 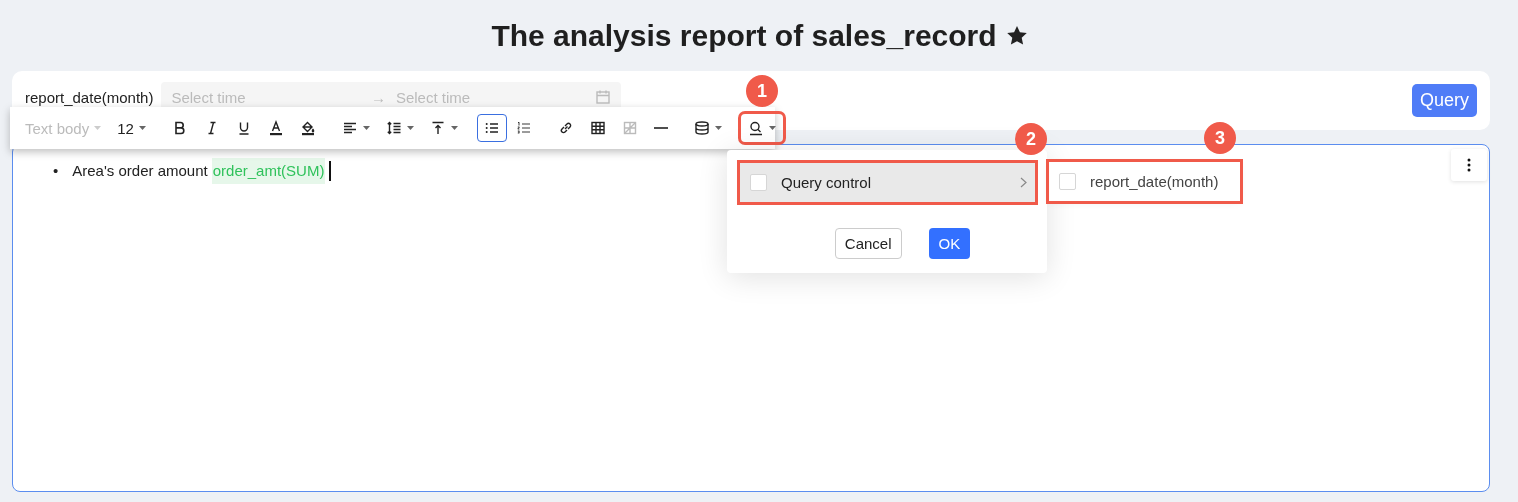 I want to click on star-icon, so click(x=1016, y=35).